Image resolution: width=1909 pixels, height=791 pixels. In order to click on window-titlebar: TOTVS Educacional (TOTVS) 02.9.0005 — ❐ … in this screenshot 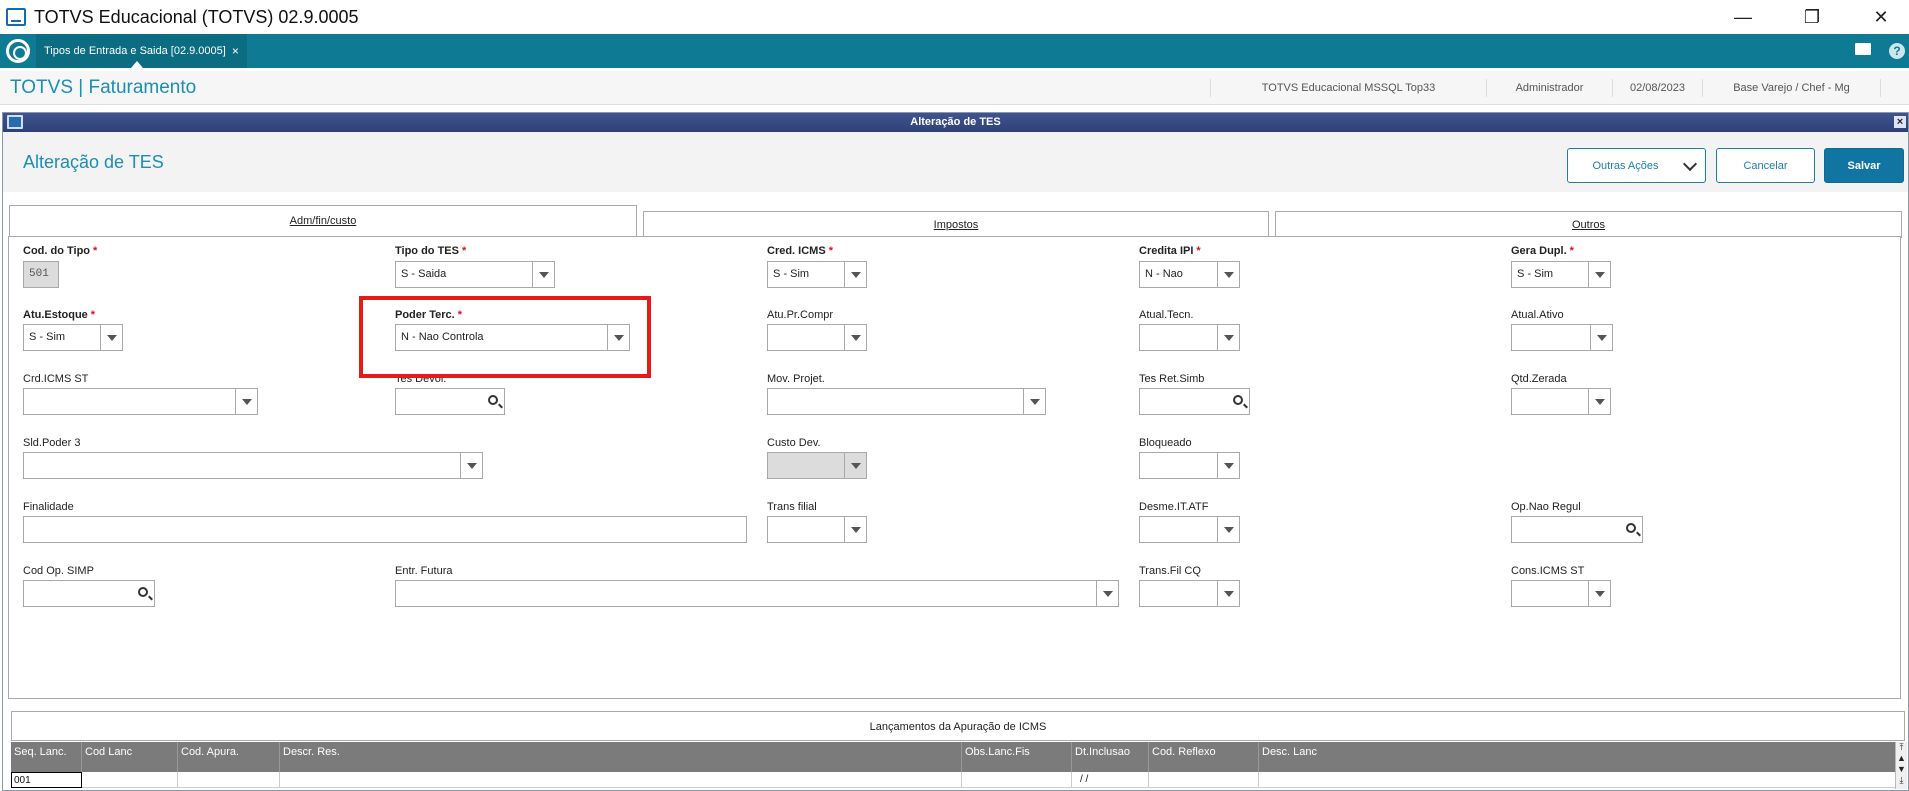, I will do `click(954, 17)`.